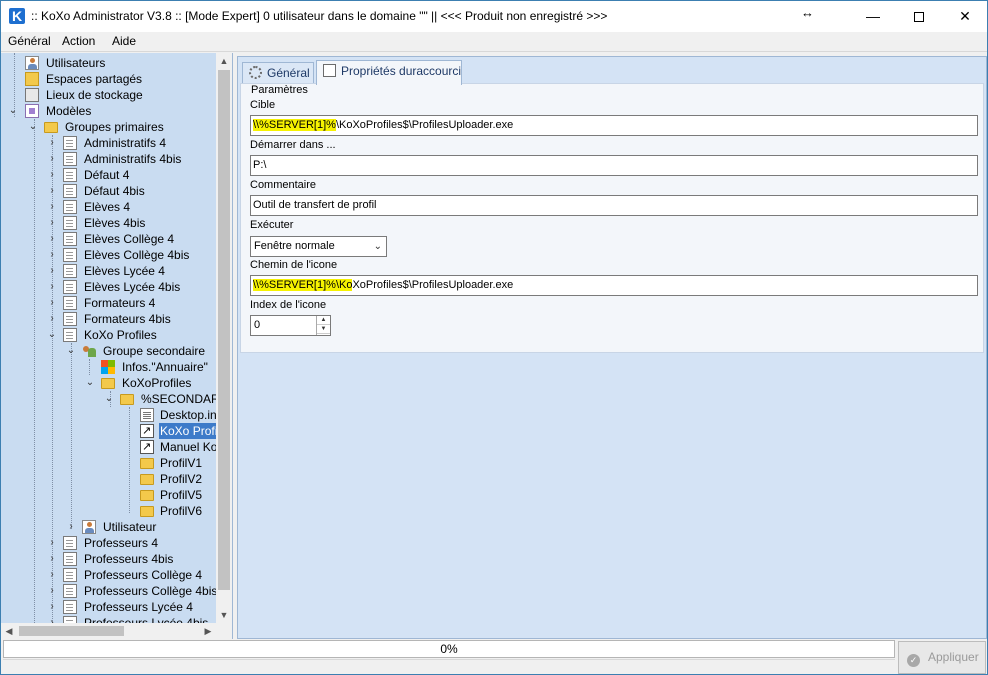 Image resolution: width=988 pixels, height=675 pixels. Describe the element at coordinates (108, 543) in the screenshot. I see `tree-item: › Professeurs 4` at that location.